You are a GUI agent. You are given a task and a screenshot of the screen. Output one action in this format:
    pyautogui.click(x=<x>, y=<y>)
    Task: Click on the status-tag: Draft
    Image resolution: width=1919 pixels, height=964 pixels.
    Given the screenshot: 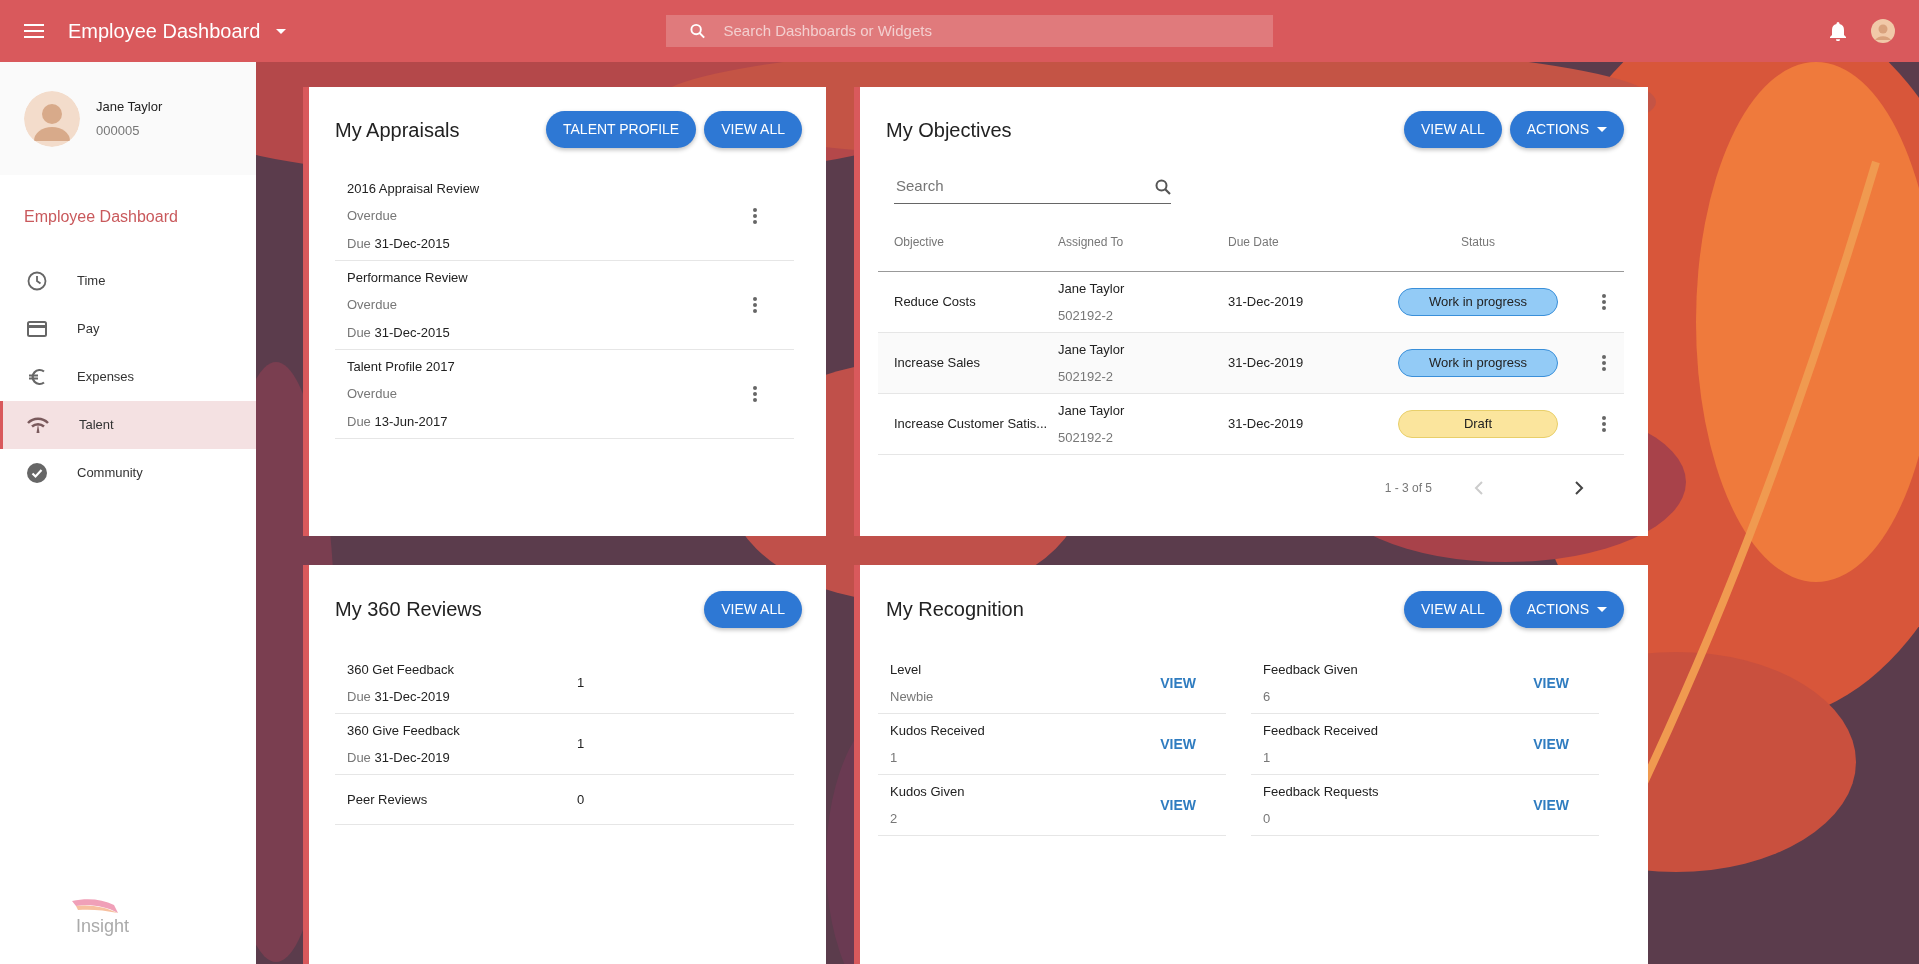 What is the action you would take?
    pyautogui.click(x=1478, y=424)
    